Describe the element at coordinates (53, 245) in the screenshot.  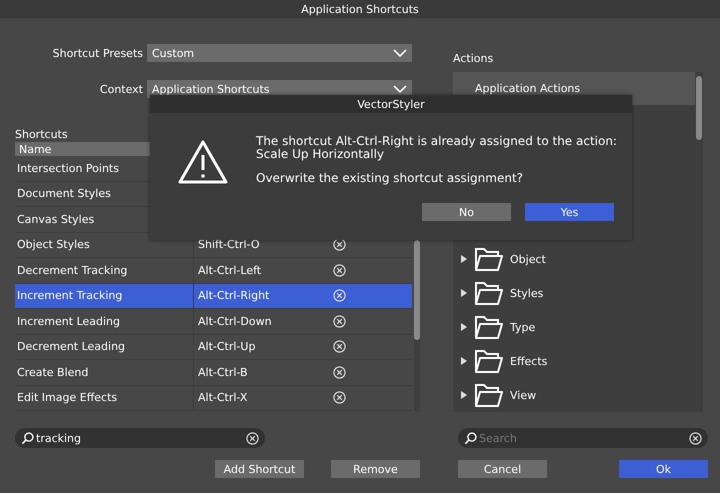
I see `name-cell-text: Object Styles` at that location.